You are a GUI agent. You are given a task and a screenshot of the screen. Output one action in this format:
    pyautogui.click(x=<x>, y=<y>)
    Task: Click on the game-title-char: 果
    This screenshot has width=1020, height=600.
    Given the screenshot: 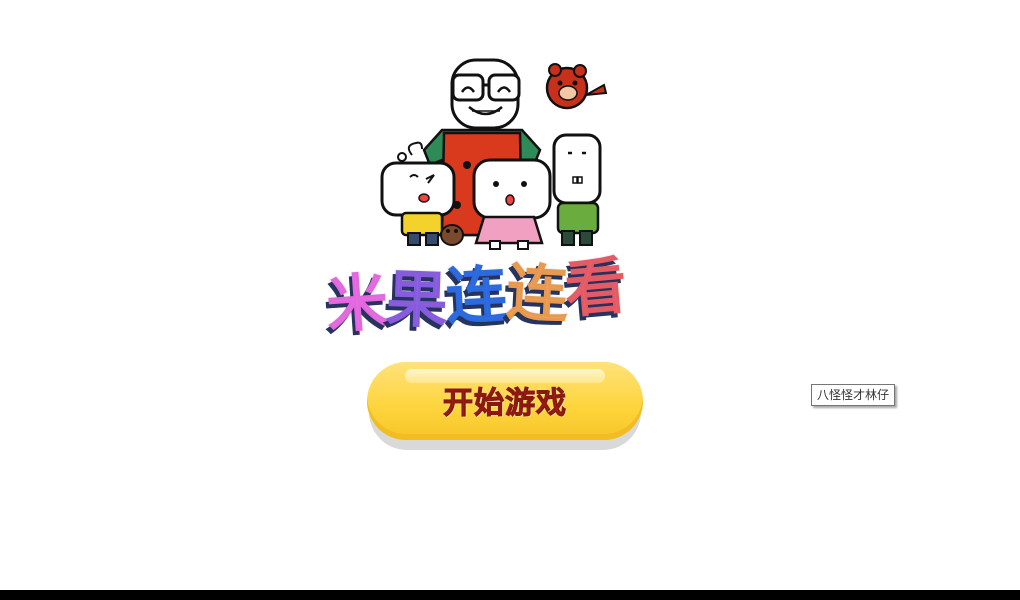 What is the action you would take?
    pyautogui.click(x=417, y=299)
    